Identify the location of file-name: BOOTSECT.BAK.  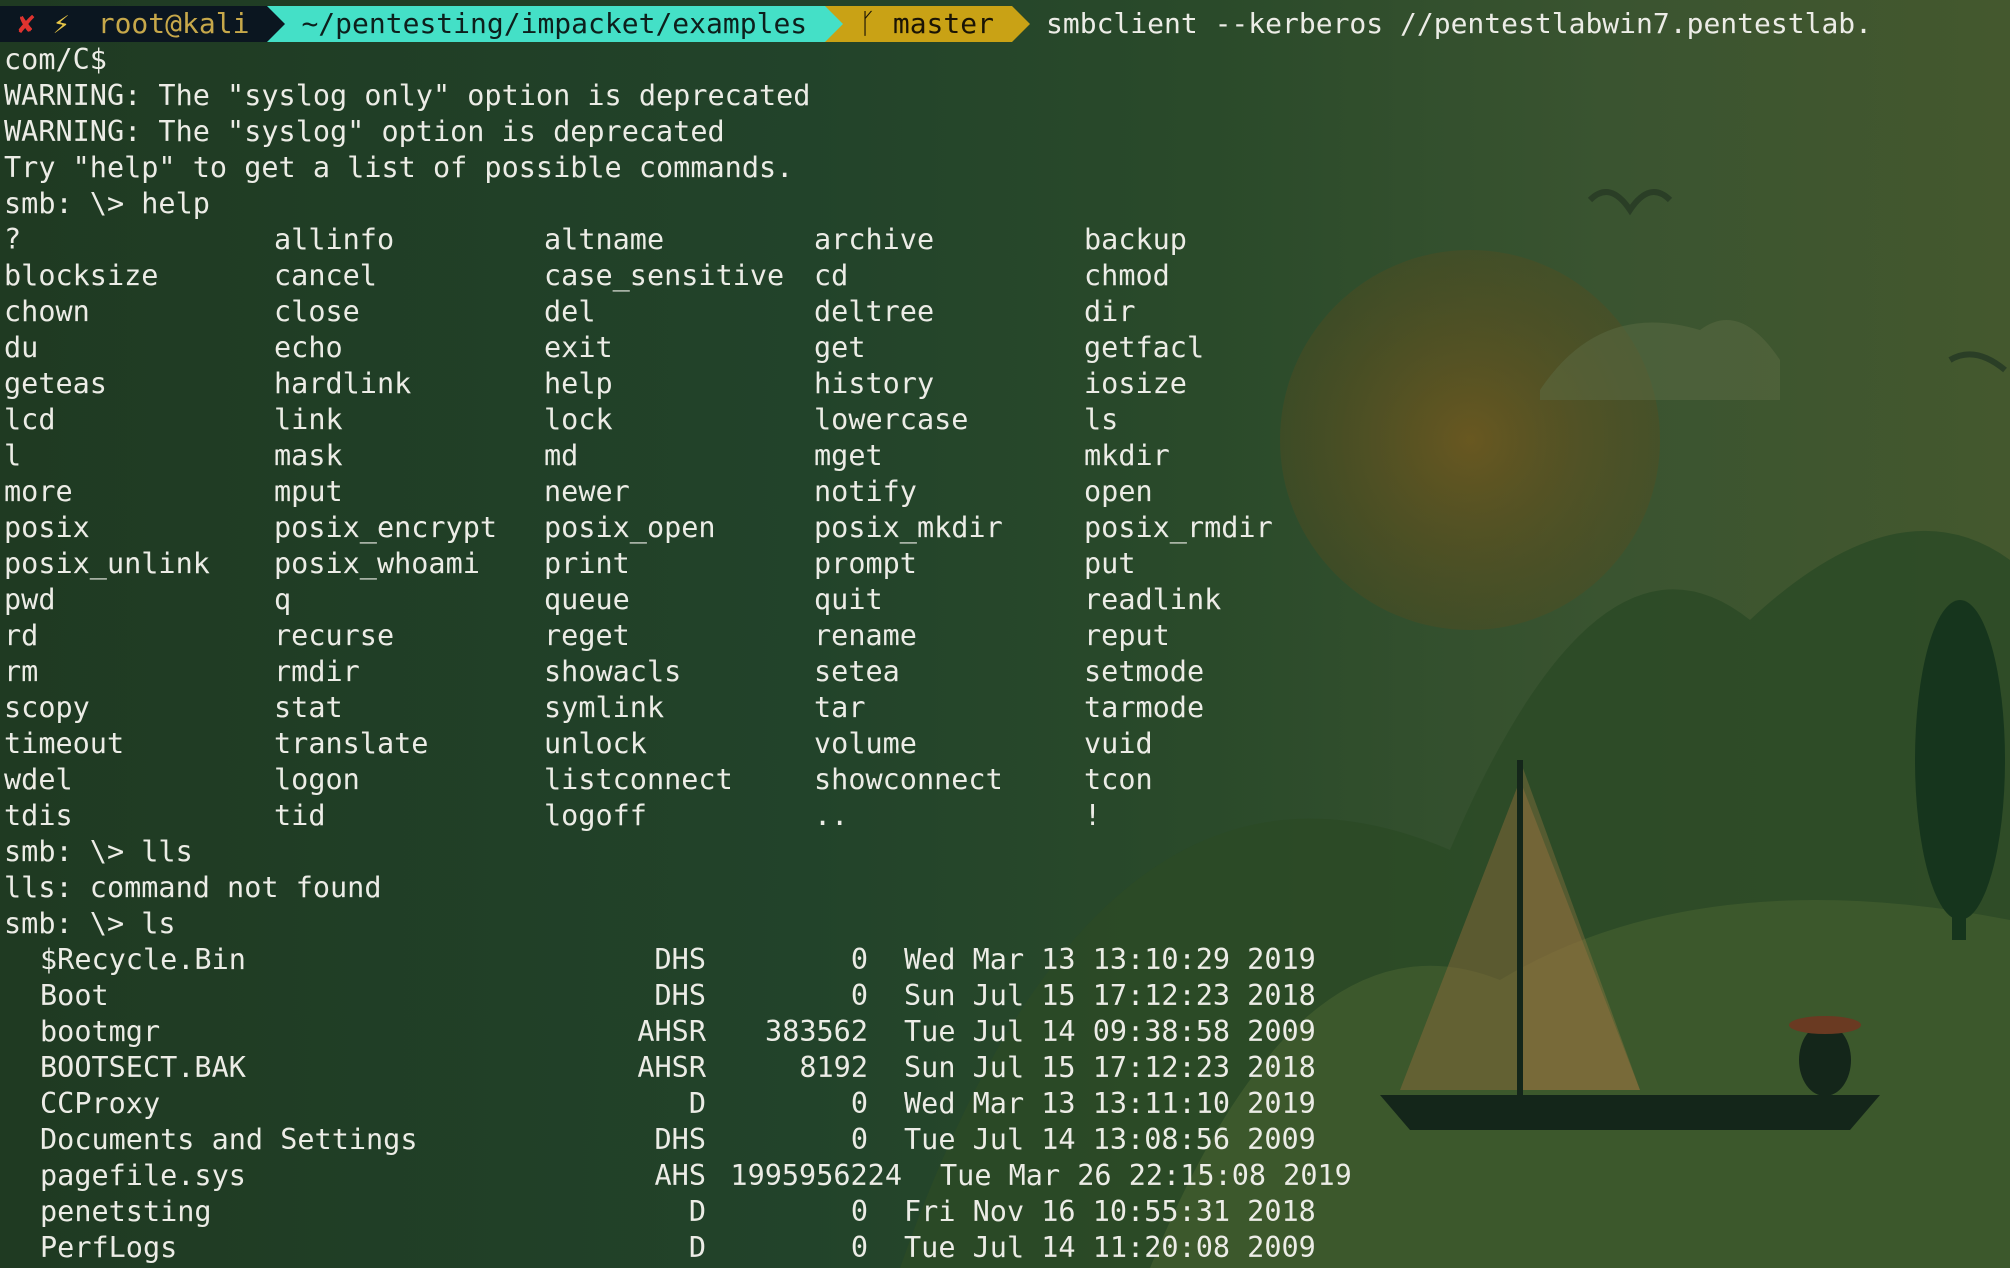
(143, 1067).